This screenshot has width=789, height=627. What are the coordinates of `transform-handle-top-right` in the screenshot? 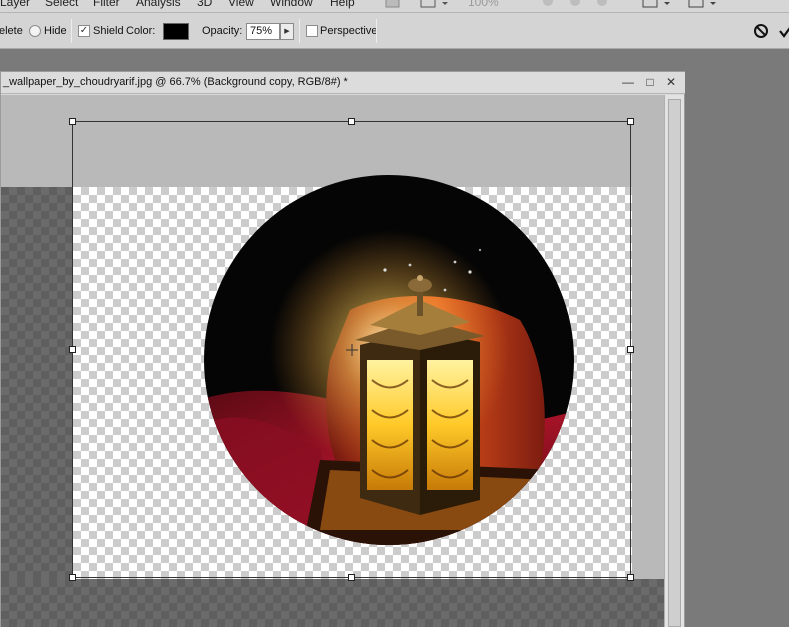 It's located at (630, 121).